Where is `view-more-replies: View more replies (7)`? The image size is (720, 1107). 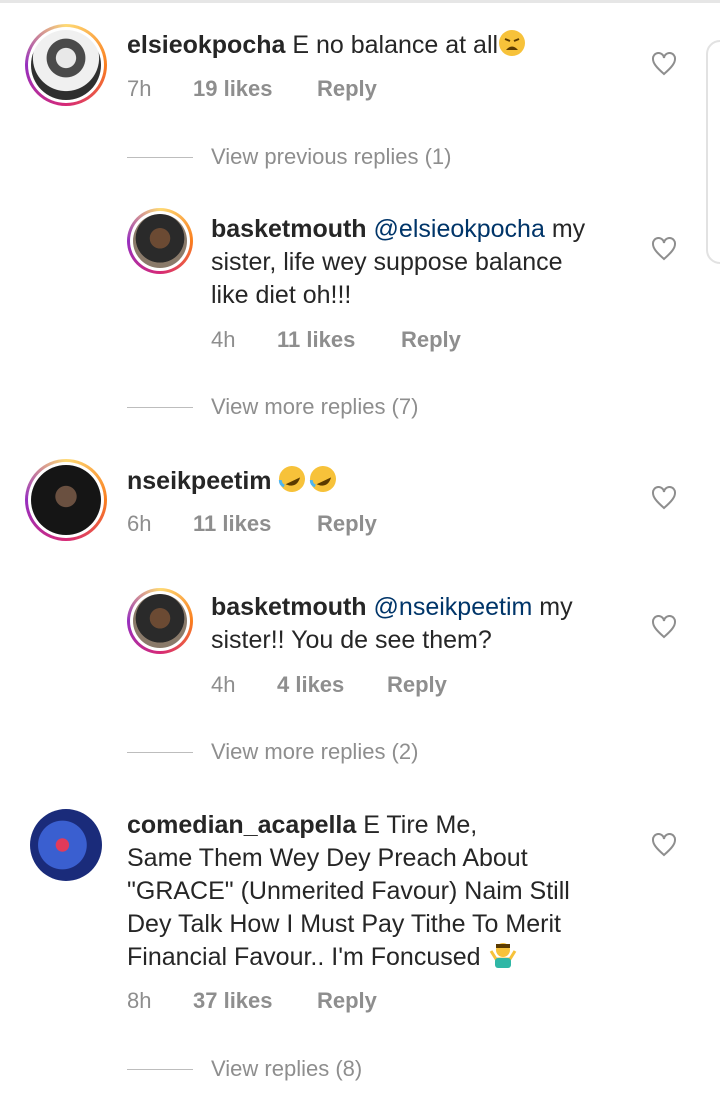 view-more-replies: View more replies (7) is located at coordinates (272, 407).